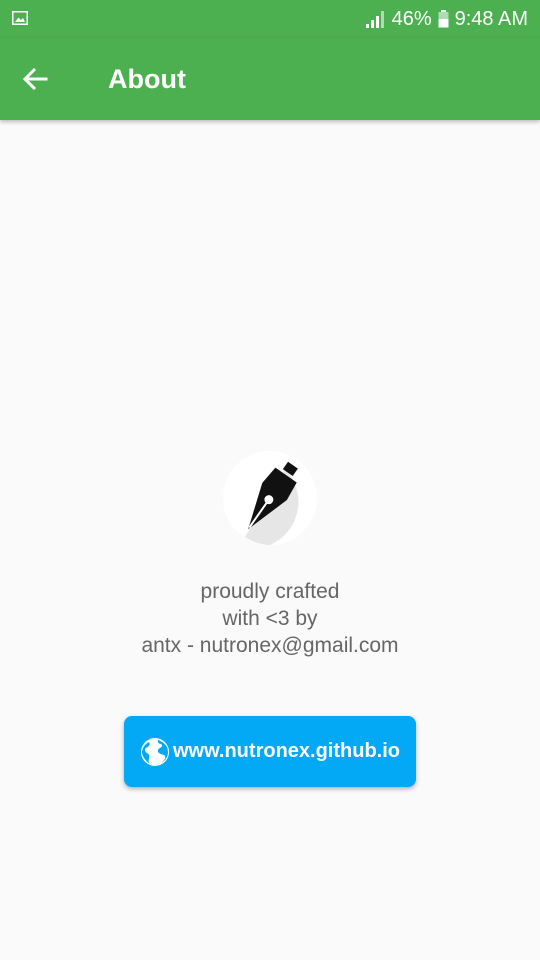  Describe the element at coordinates (270, 79) in the screenshot. I see `app-bar: About` at that location.